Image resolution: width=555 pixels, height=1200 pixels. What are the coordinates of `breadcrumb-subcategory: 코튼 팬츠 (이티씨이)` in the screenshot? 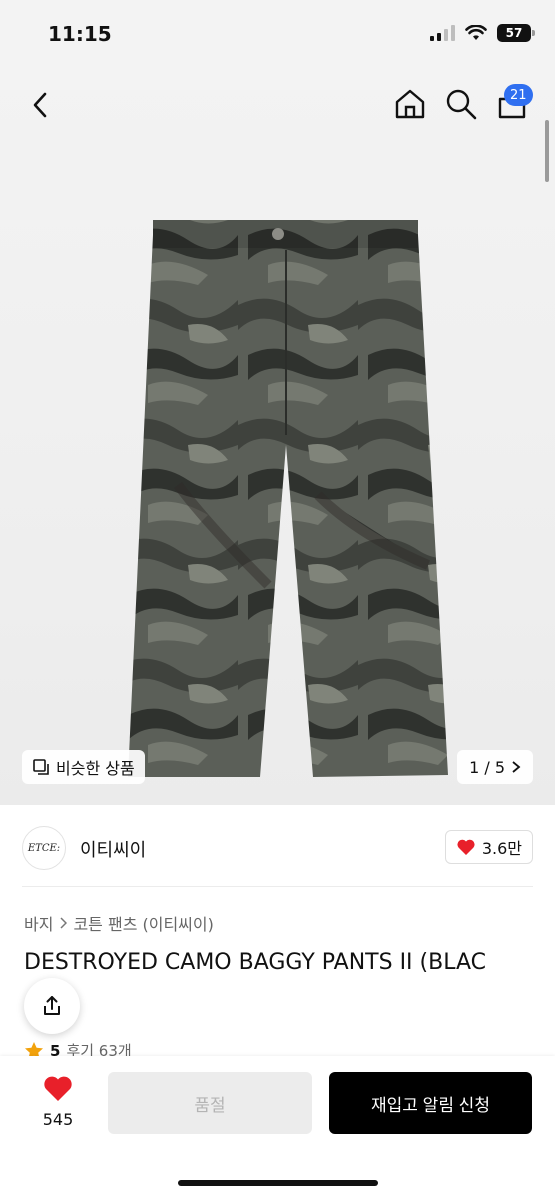 It's located at (143, 923).